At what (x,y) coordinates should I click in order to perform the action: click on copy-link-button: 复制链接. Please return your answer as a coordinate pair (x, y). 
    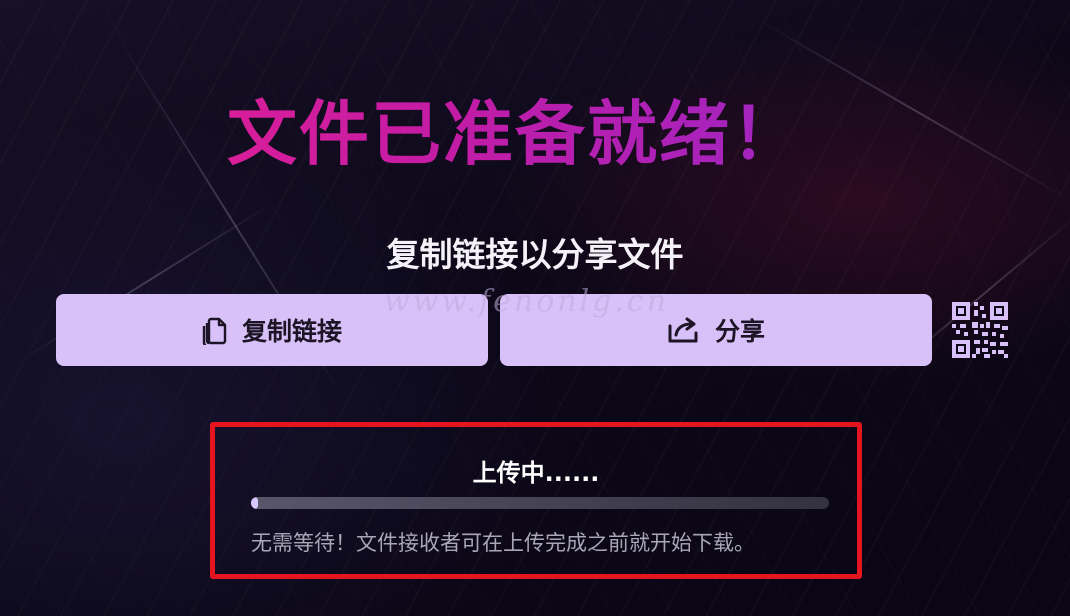
    Looking at the image, I should click on (272, 330).